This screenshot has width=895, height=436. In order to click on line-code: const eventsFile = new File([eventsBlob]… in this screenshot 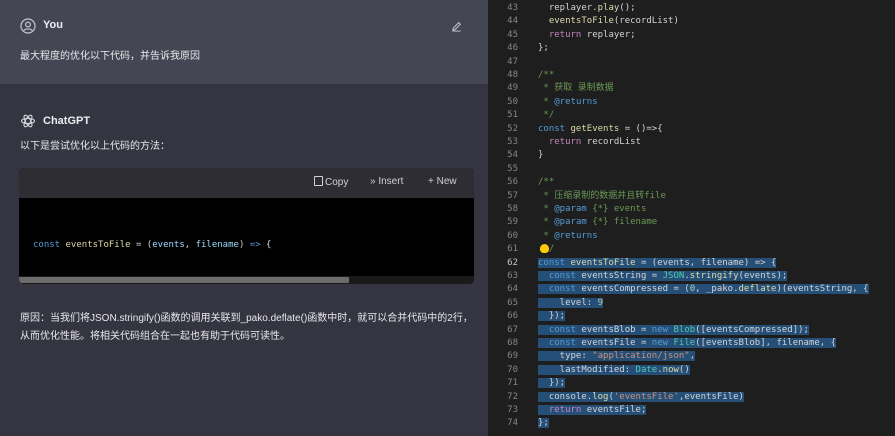, I will do `click(687, 343)`.